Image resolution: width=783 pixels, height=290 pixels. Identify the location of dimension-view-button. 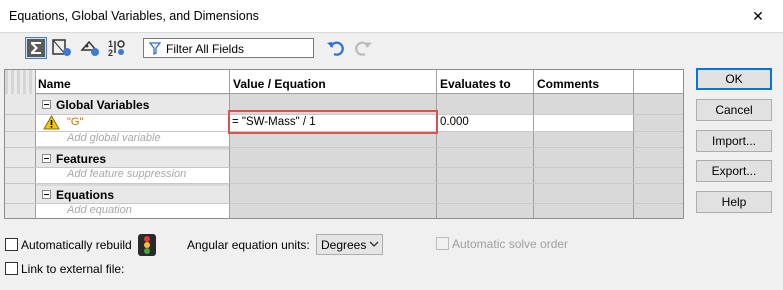
(90, 48).